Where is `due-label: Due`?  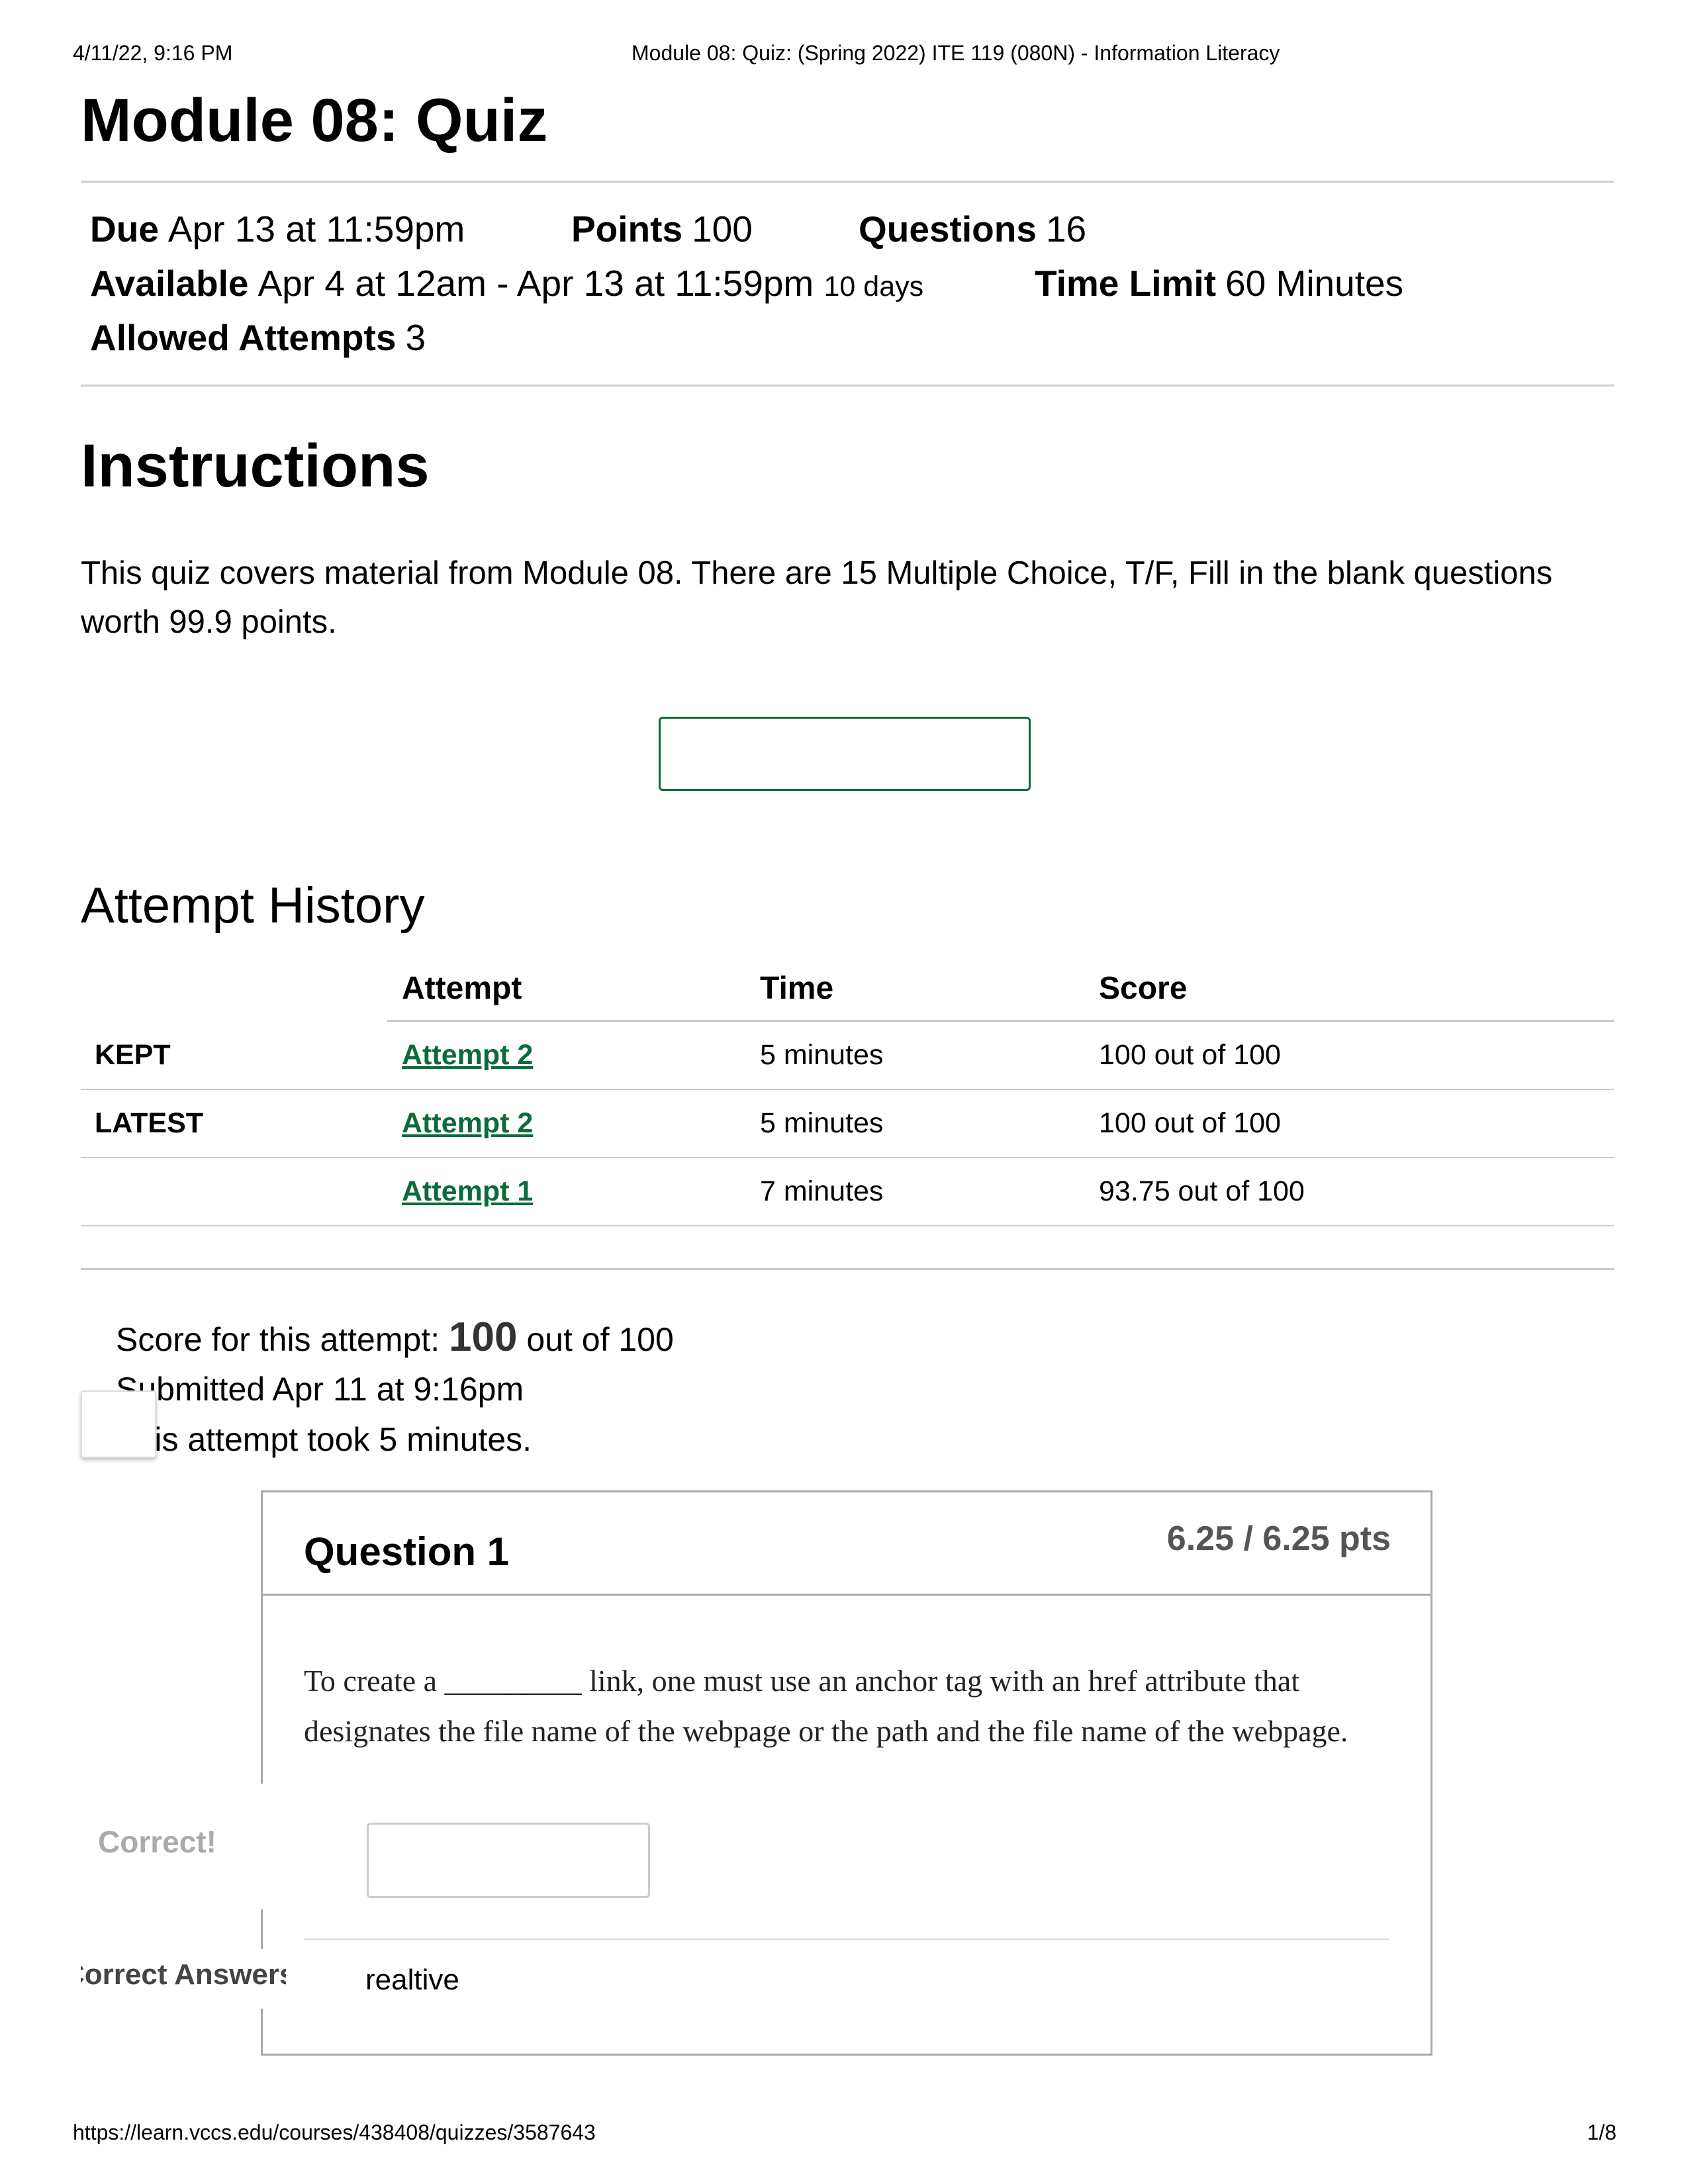
due-label: Due is located at coordinates (124, 229).